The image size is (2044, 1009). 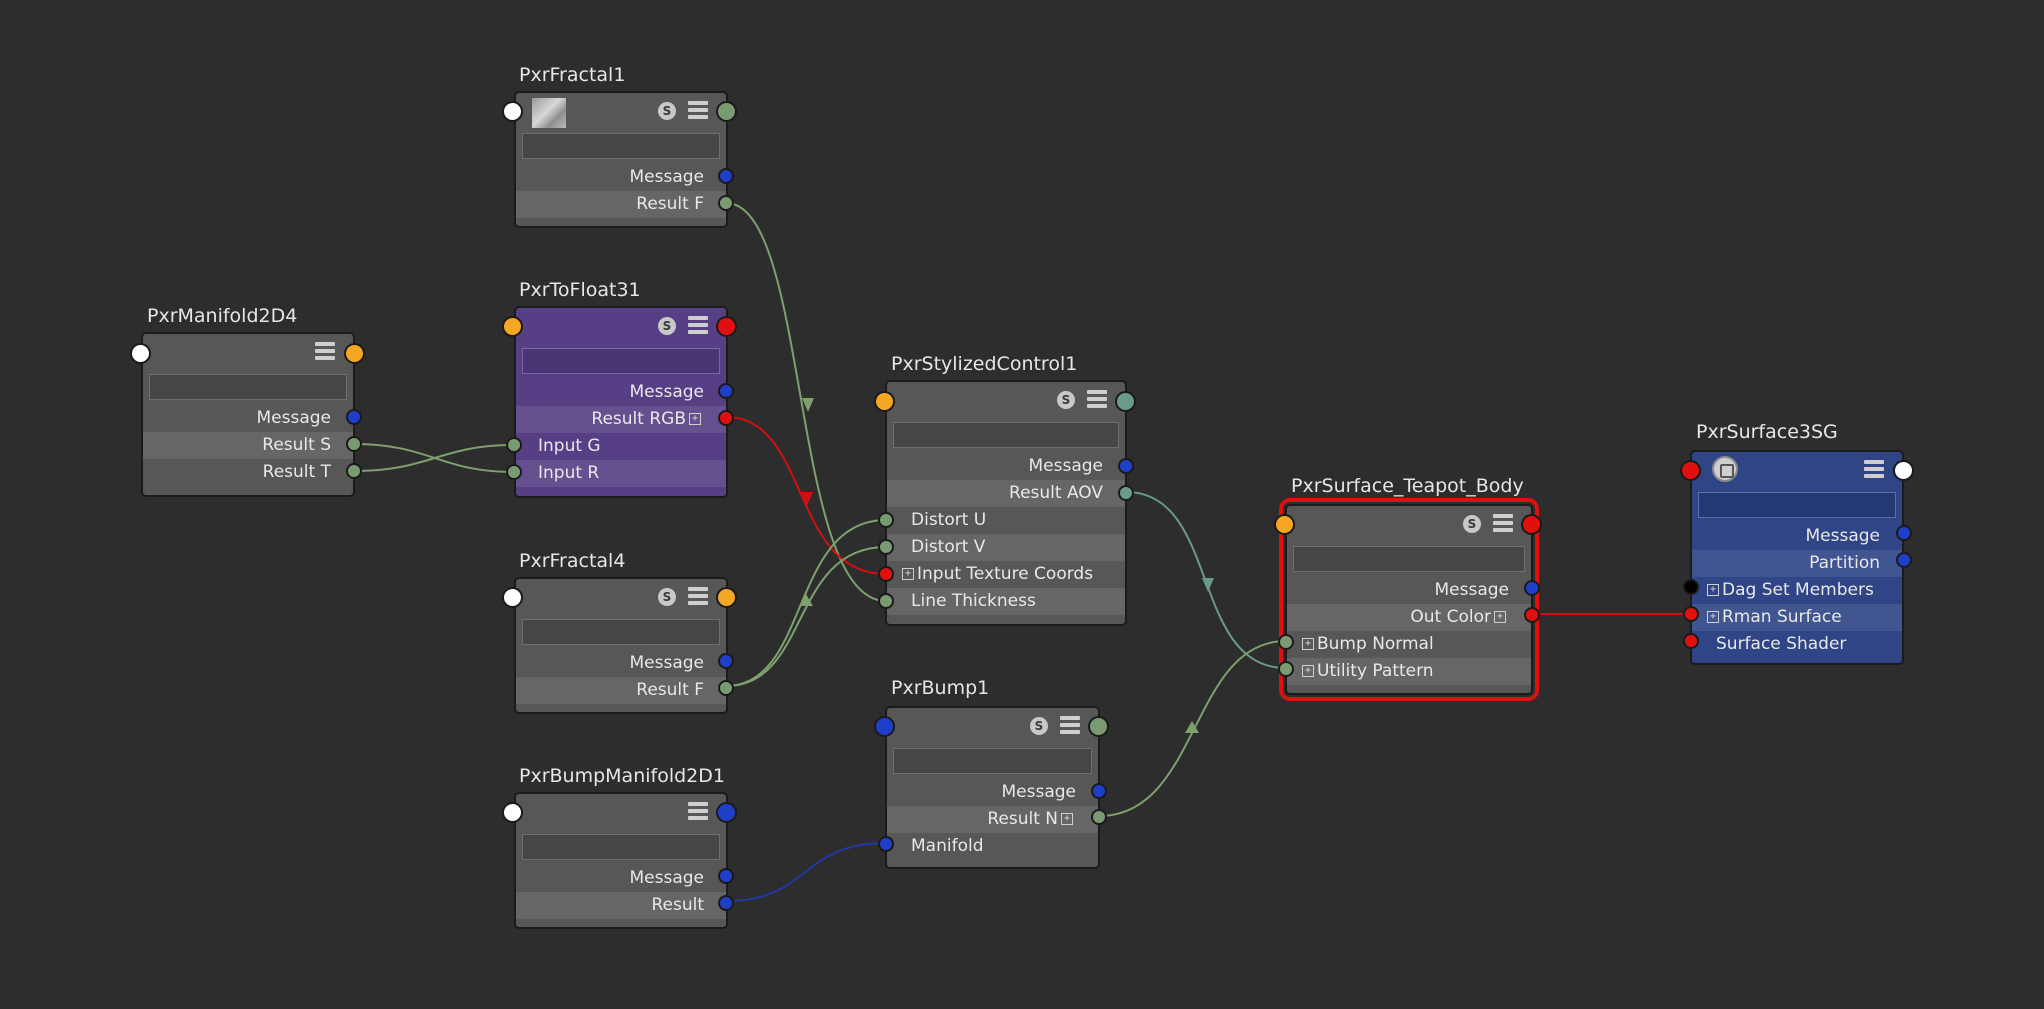 I want to click on port-partition-out, so click(x=1904, y=560).